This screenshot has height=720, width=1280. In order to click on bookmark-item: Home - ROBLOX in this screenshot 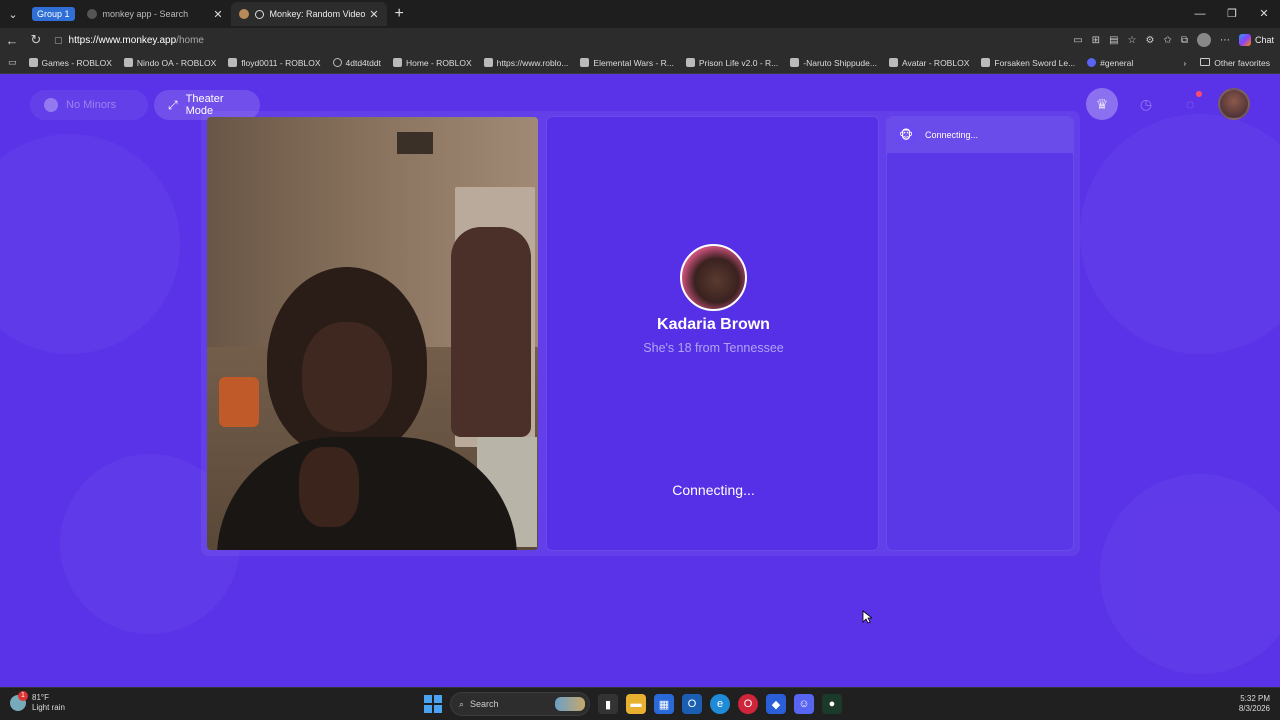, I will do `click(432, 62)`.